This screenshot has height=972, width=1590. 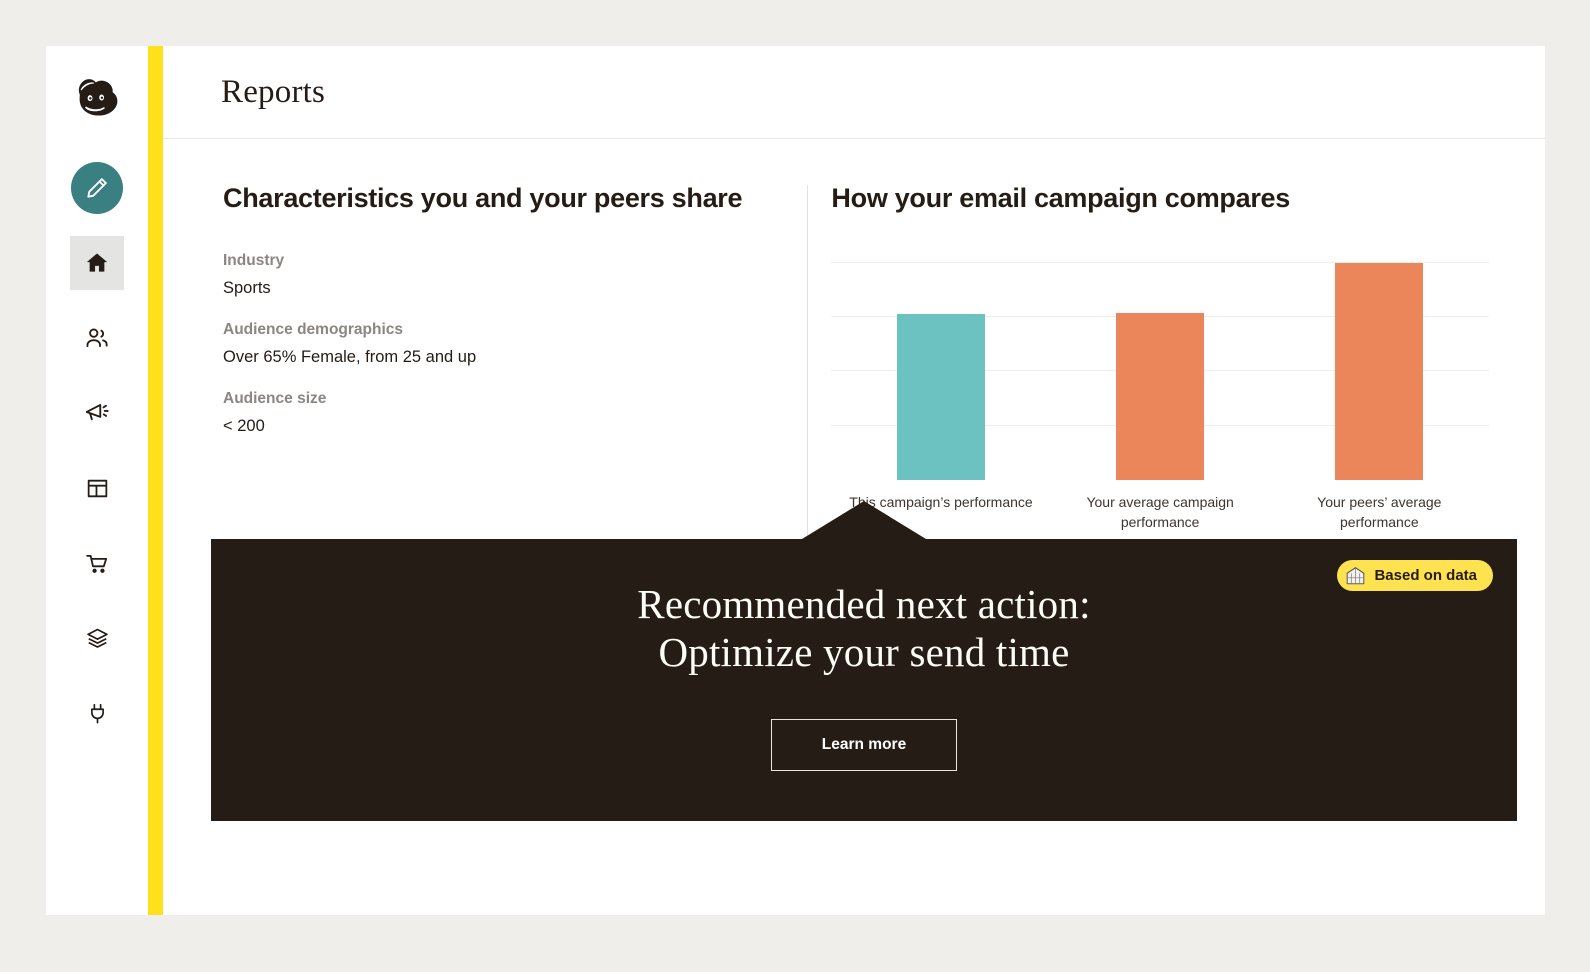 What do you see at coordinates (1356, 576) in the screenshot?
I see `greenhouse-icon` at bounding box center [1356, 576].